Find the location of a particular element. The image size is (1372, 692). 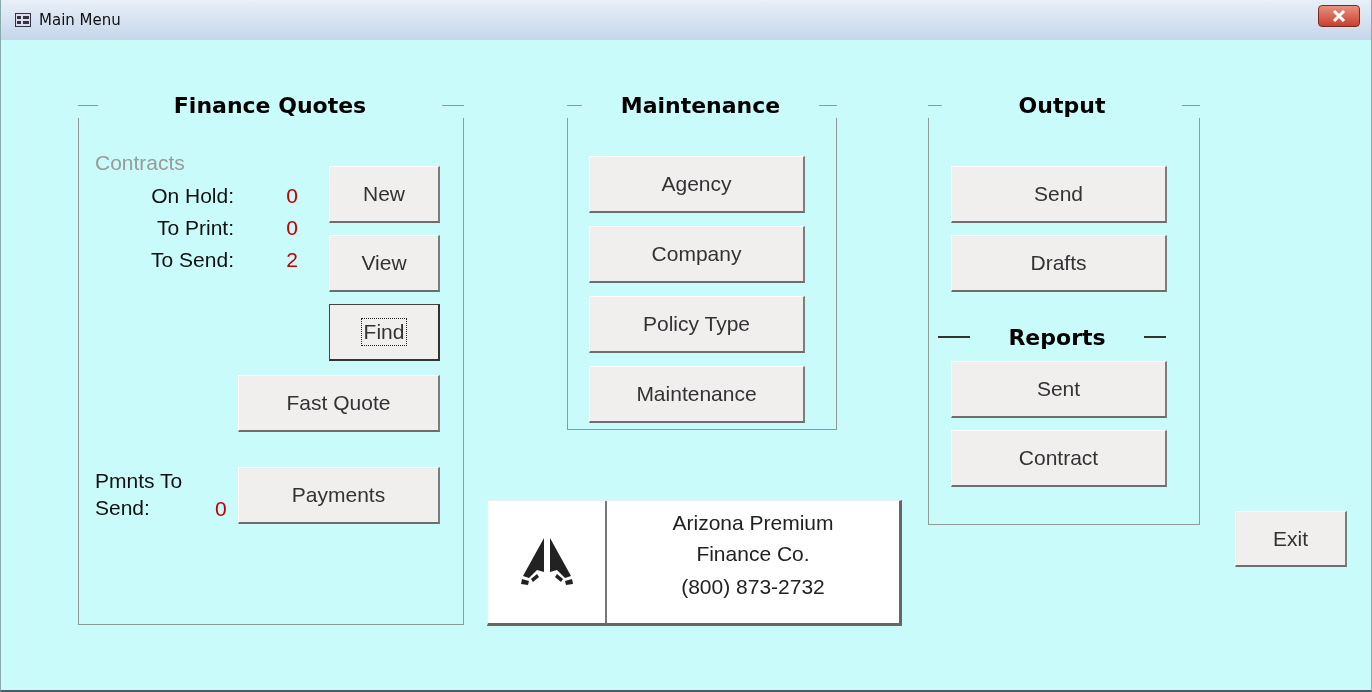

section-label: Contracts is located at coordinates (140, 163).